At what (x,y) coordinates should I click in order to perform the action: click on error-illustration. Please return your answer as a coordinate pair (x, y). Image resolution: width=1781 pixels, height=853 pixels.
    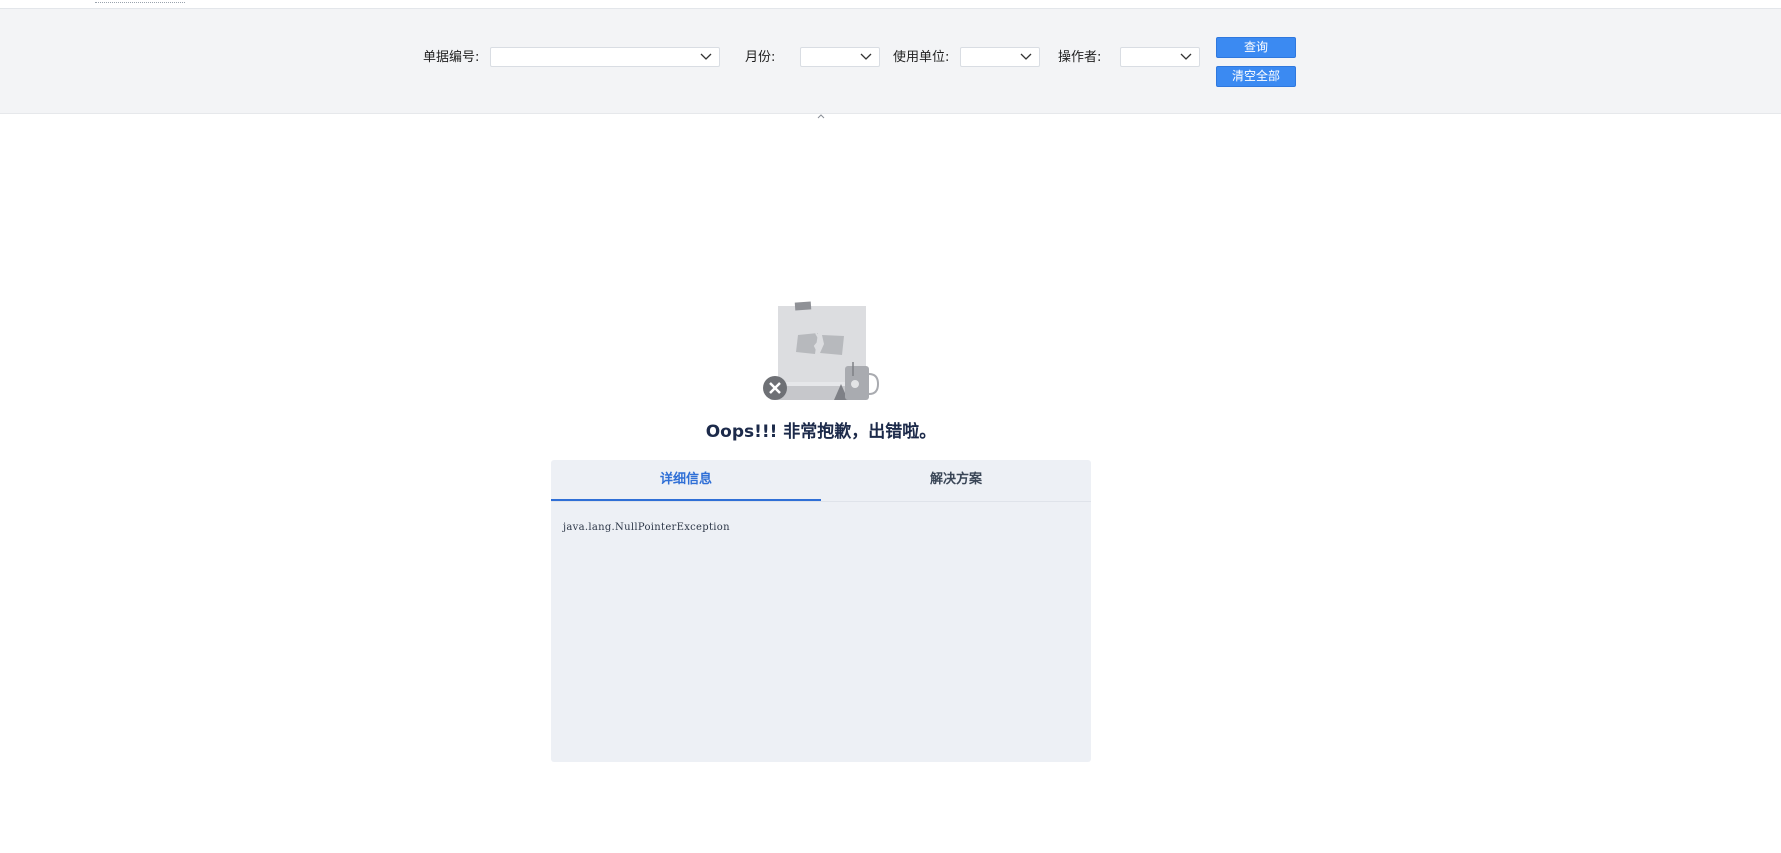
    Looking at the image, I should click on (820, 352).